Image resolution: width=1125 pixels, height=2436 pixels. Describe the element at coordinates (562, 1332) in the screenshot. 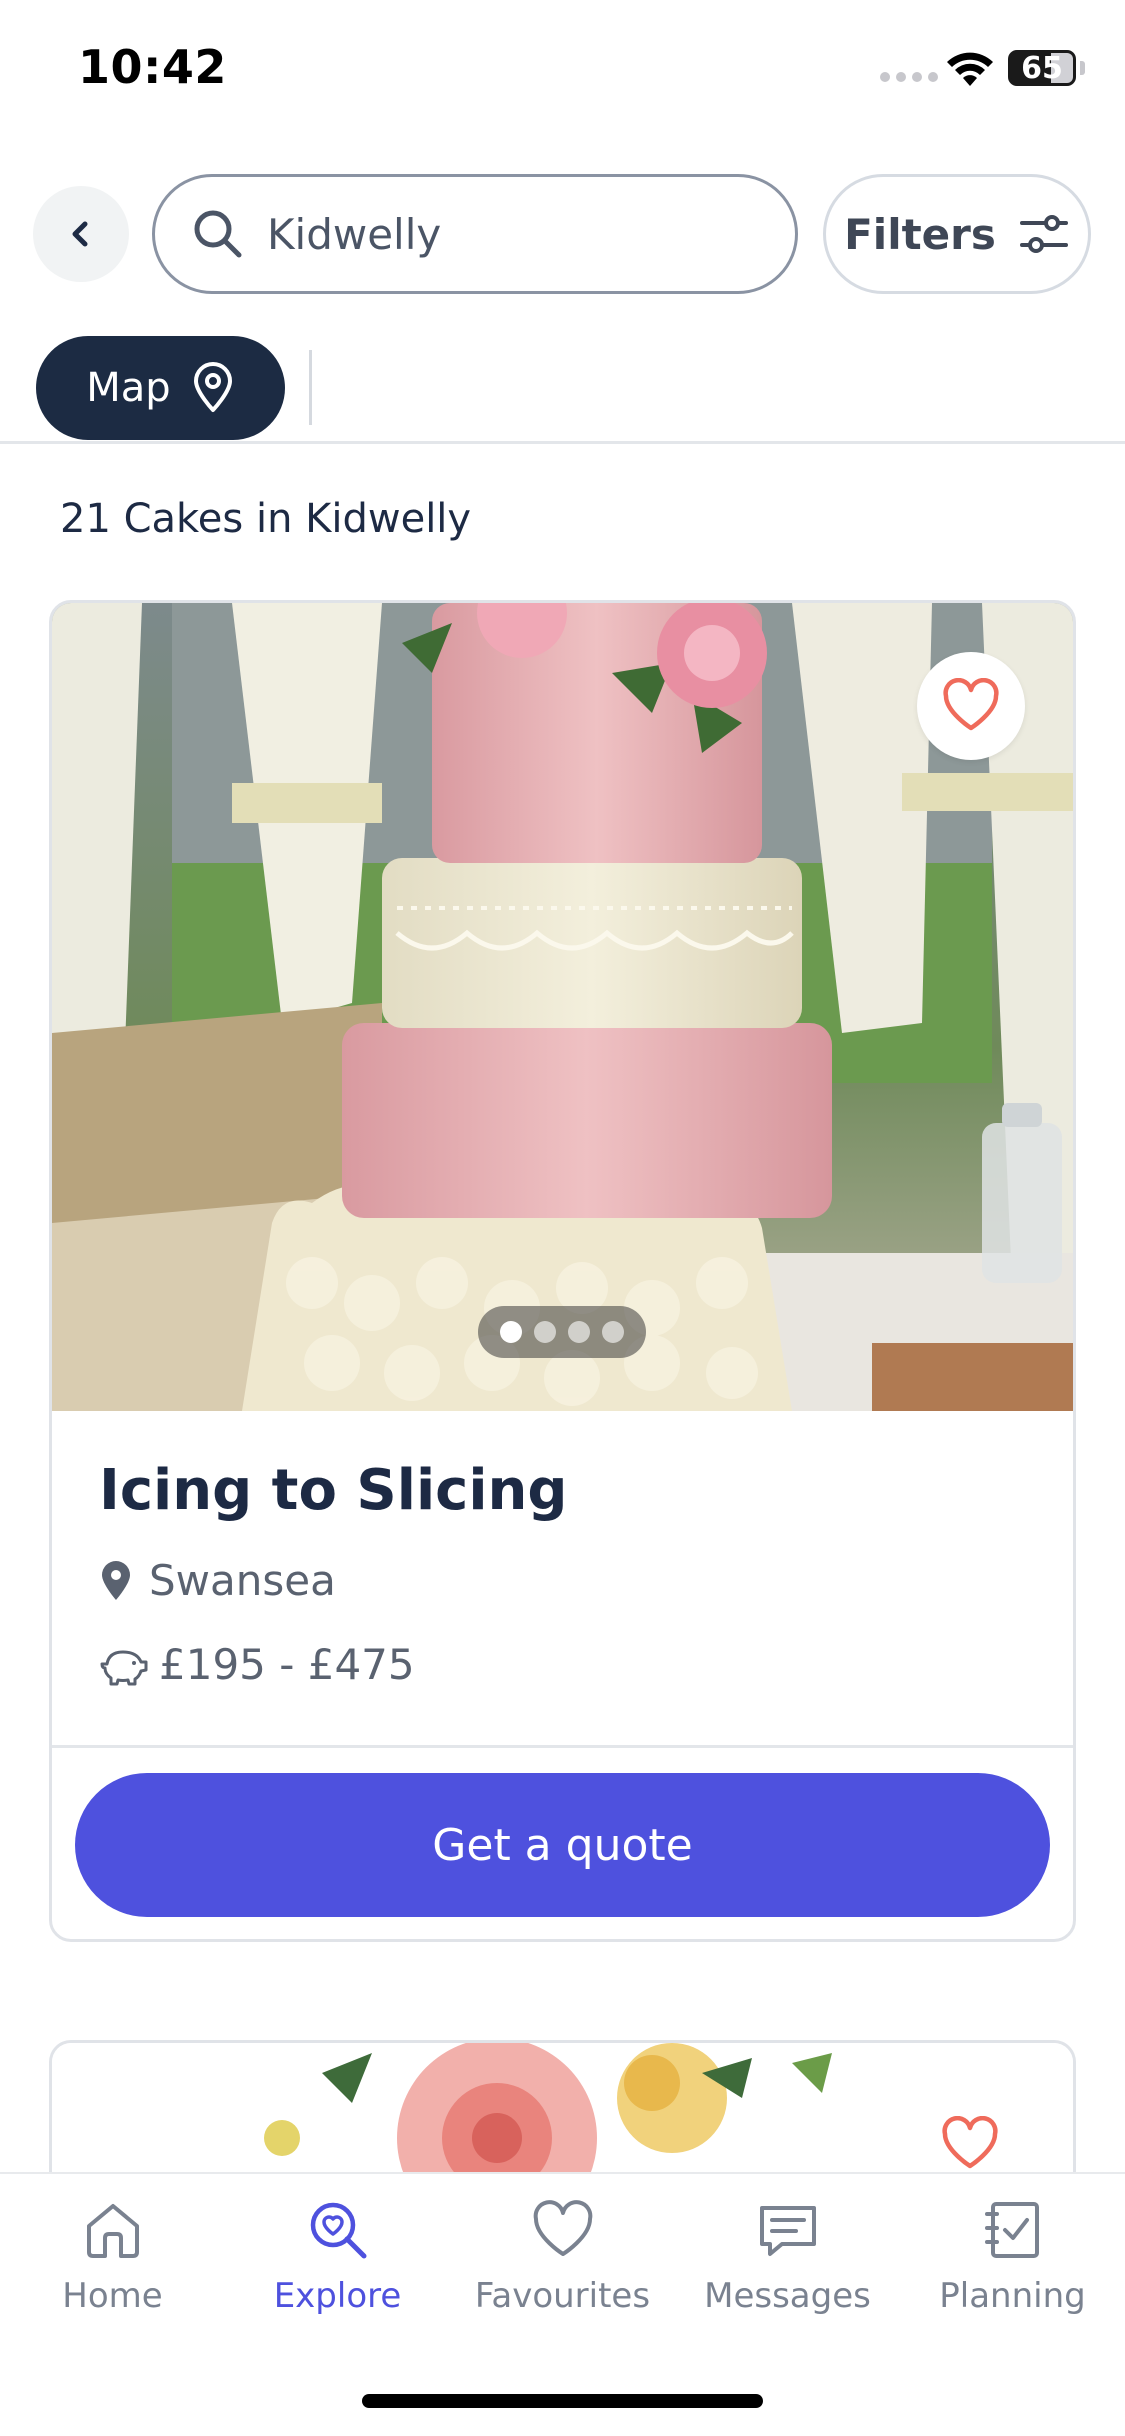

I see `image-carousel-dots` at that location.